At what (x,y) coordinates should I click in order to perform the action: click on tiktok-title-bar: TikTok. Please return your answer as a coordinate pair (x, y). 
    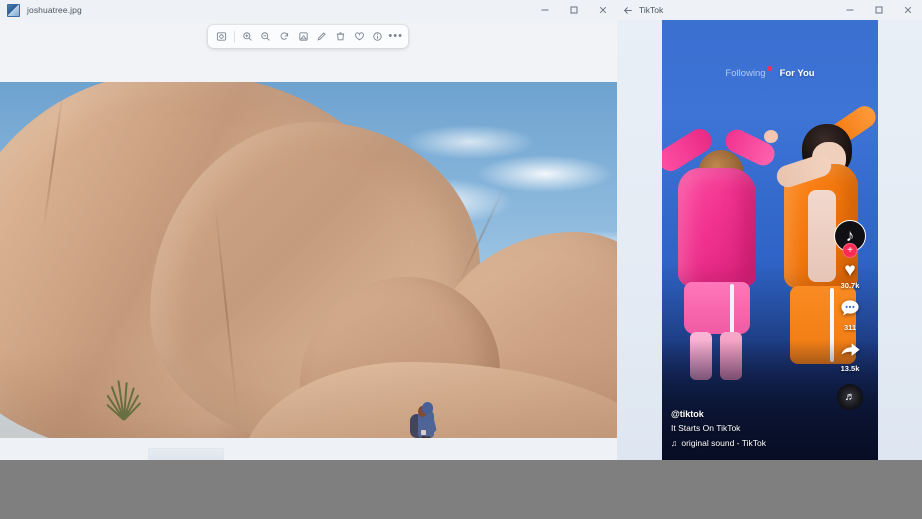
    Looking at the image, I should click on (769, 10).